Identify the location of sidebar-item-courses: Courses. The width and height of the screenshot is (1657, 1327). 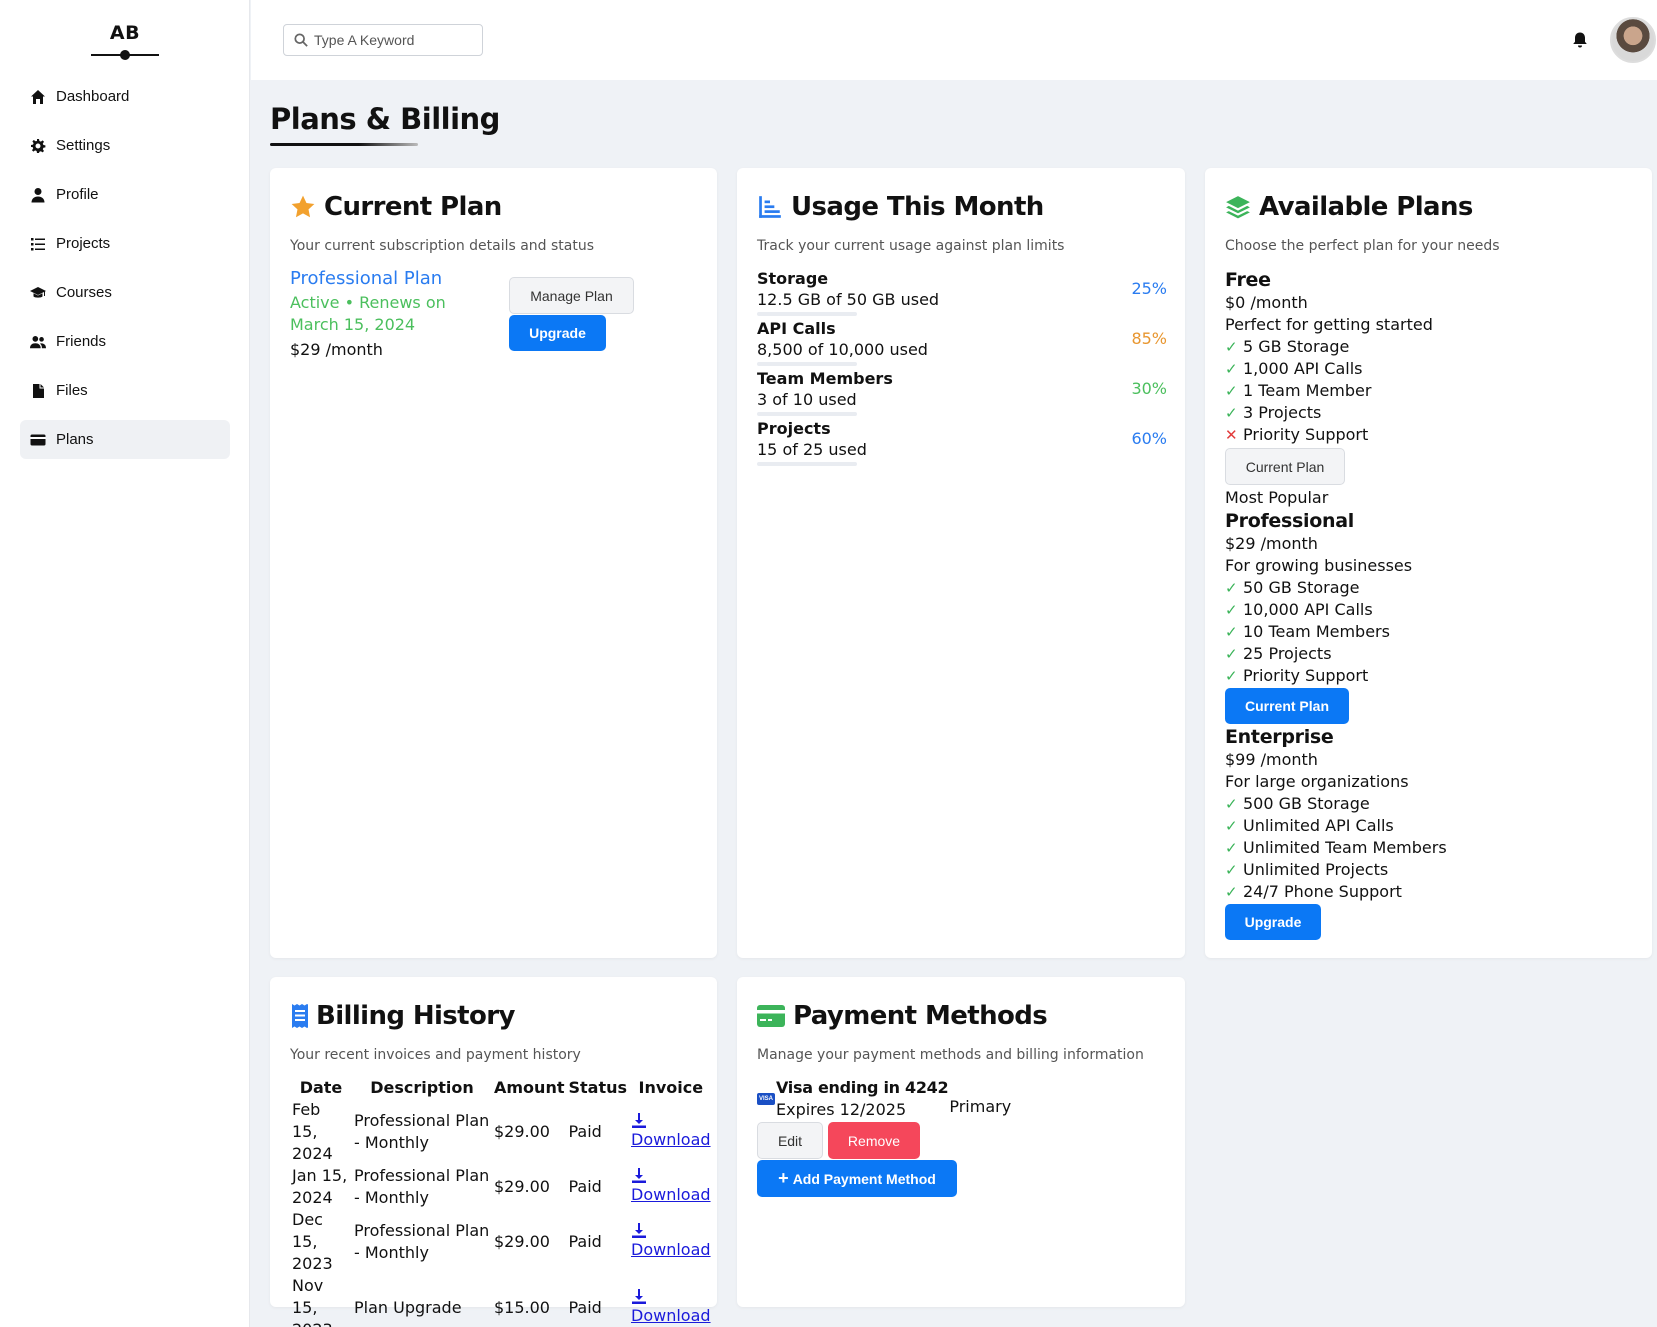
(125, 292).